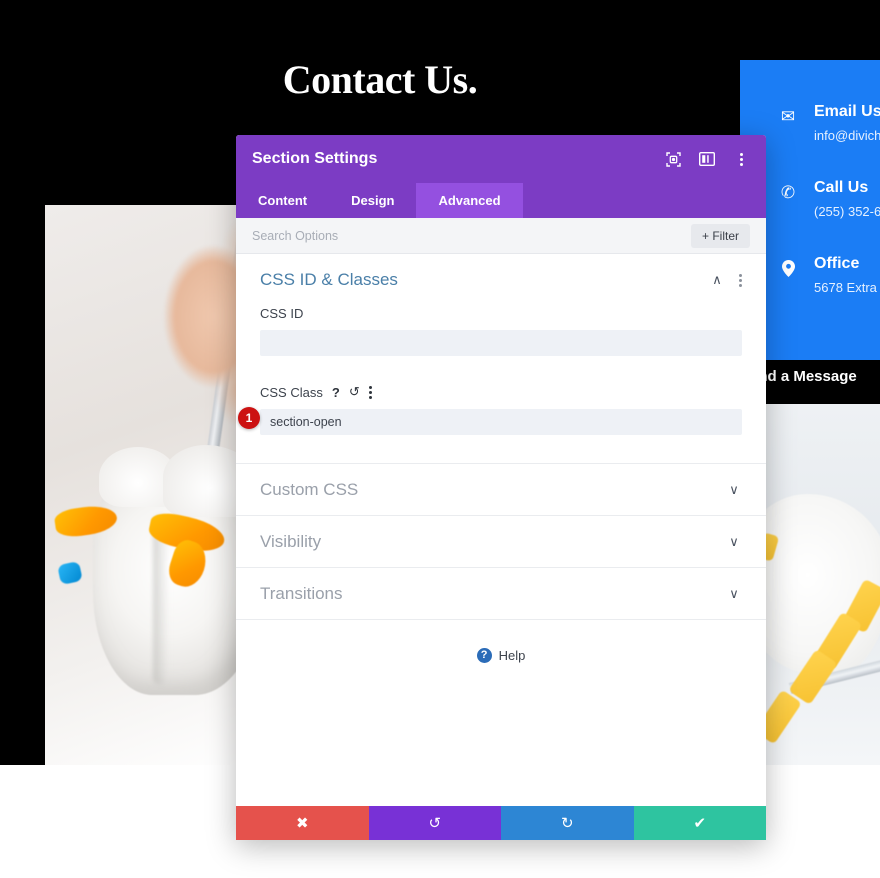 The image size is (880, 878). Describe the element at coordinates (847, 111) in the screenshot. I see `contact-title-email: Email Us` at that location.